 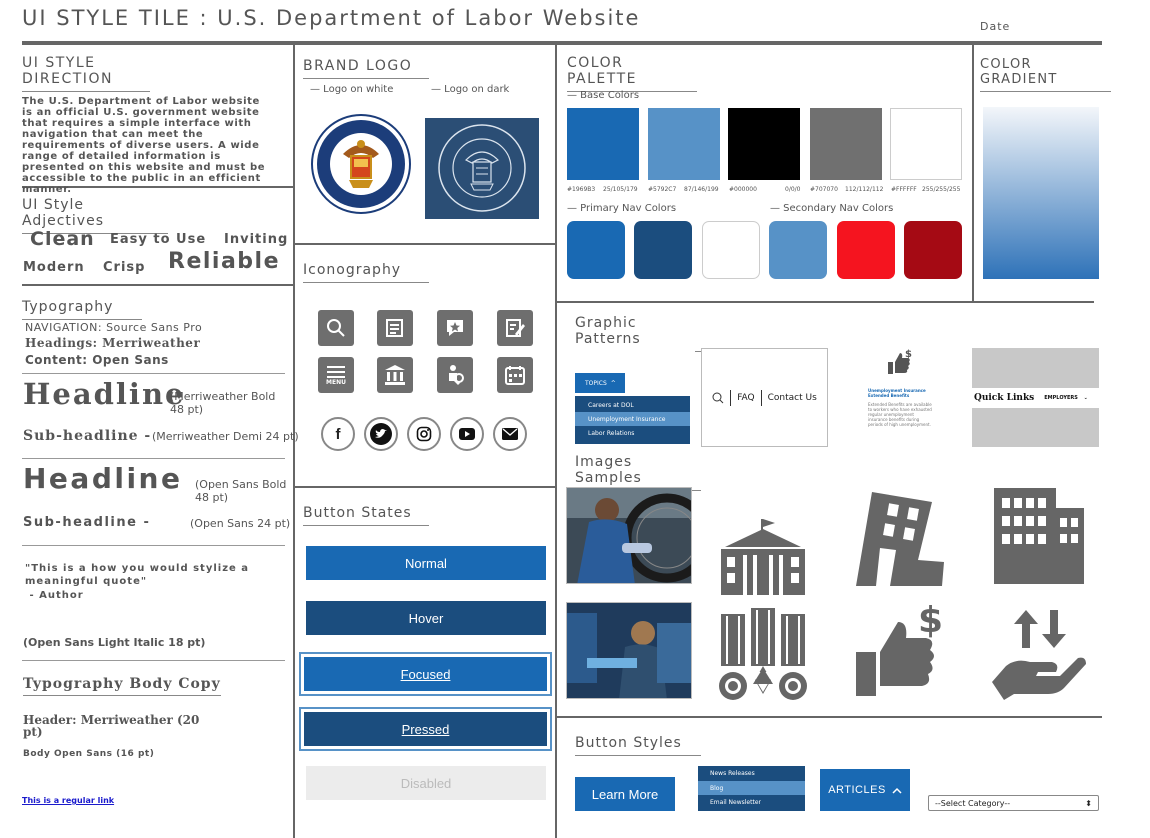 I want to click on employers-label: EMPLOYERS, so click(x=1061, y=398).